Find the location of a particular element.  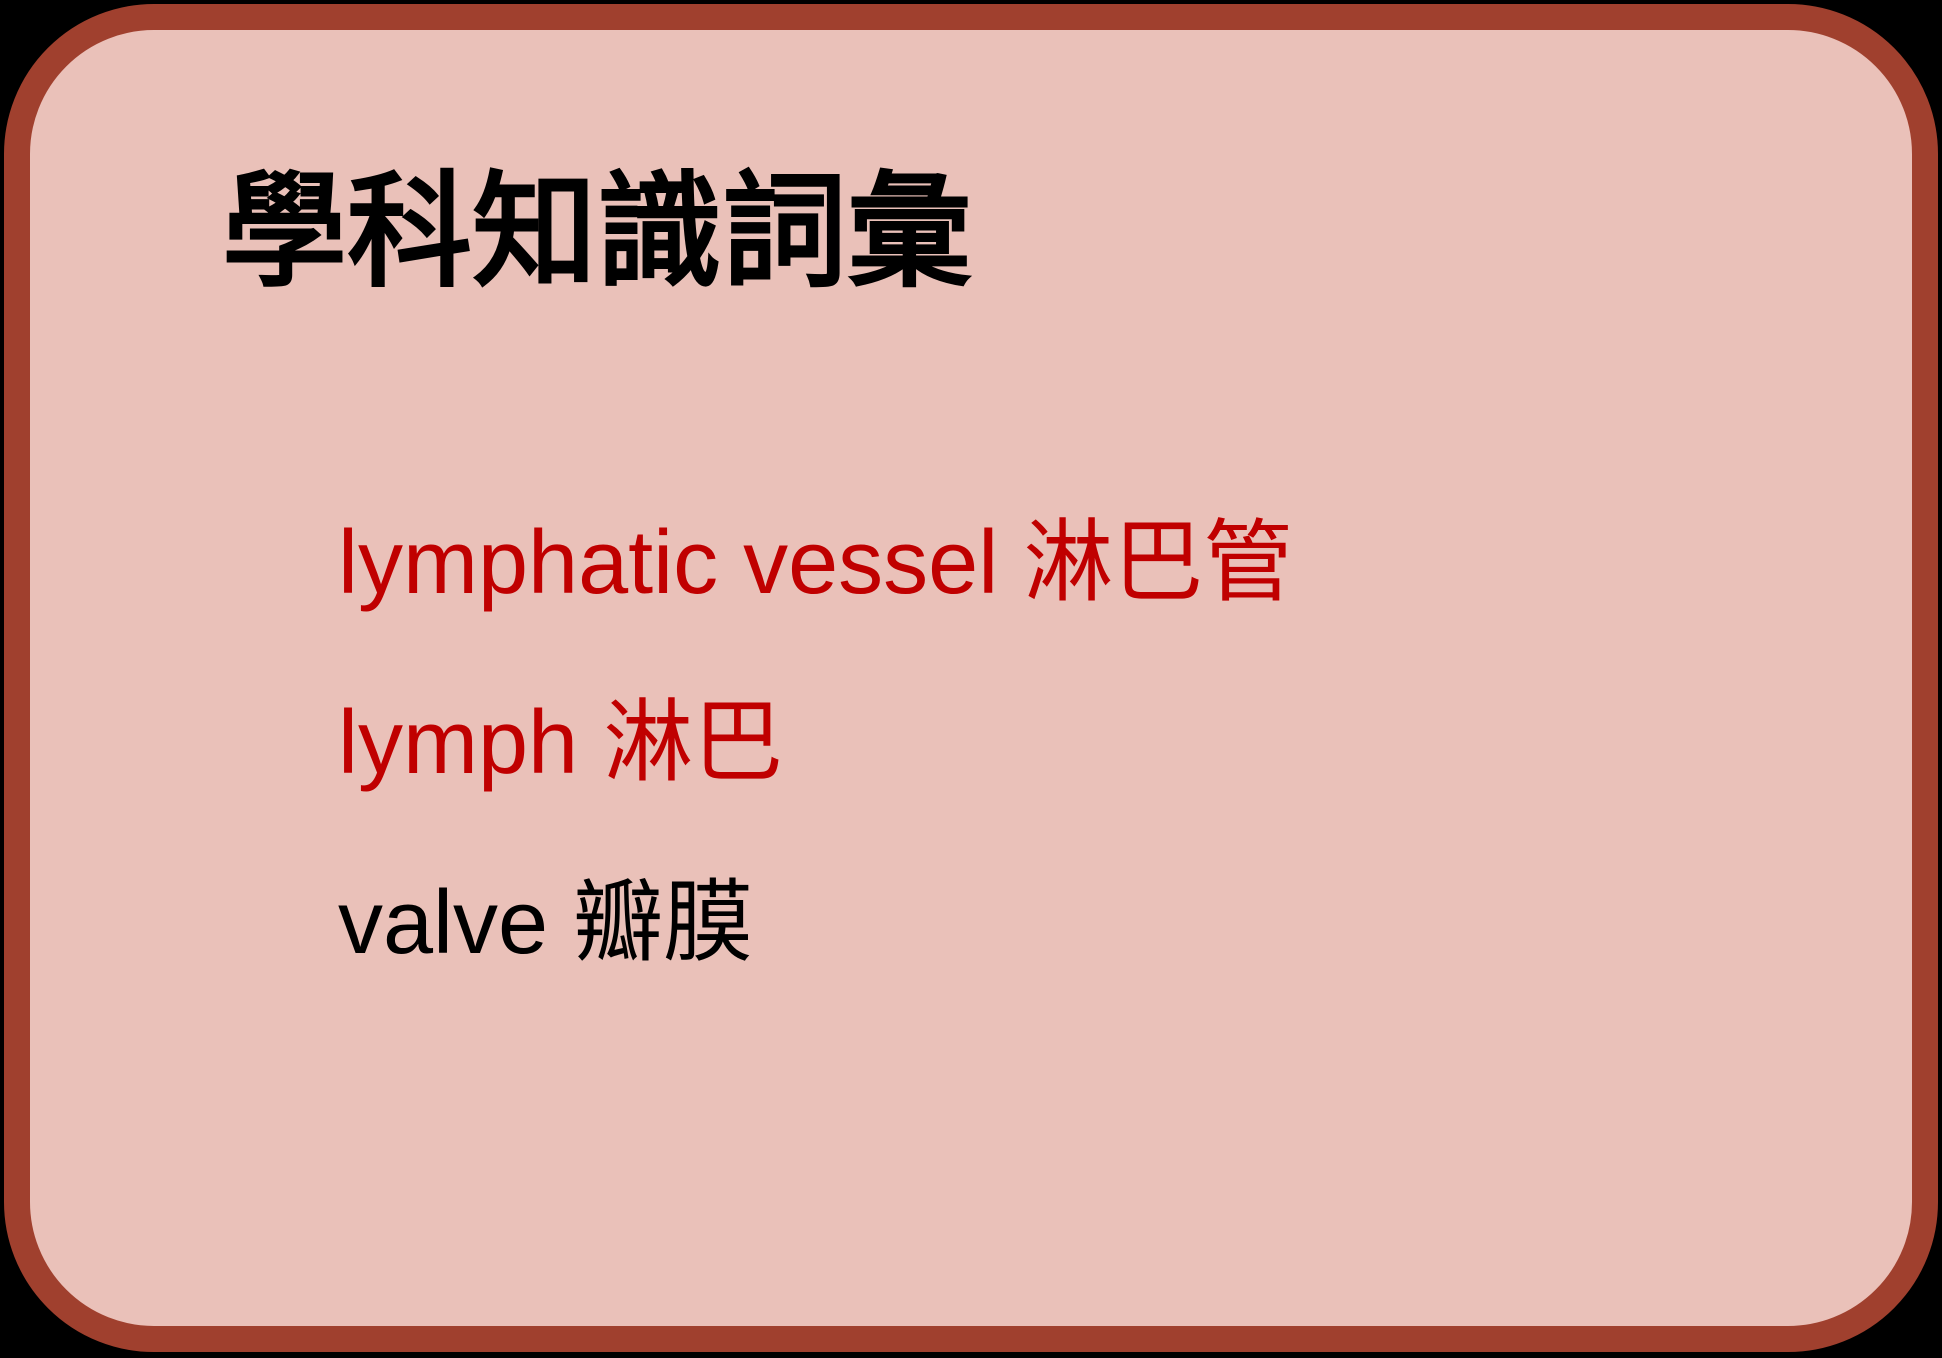

term-lymph: lymph 淋巴 is located at coordinates (561, 743).